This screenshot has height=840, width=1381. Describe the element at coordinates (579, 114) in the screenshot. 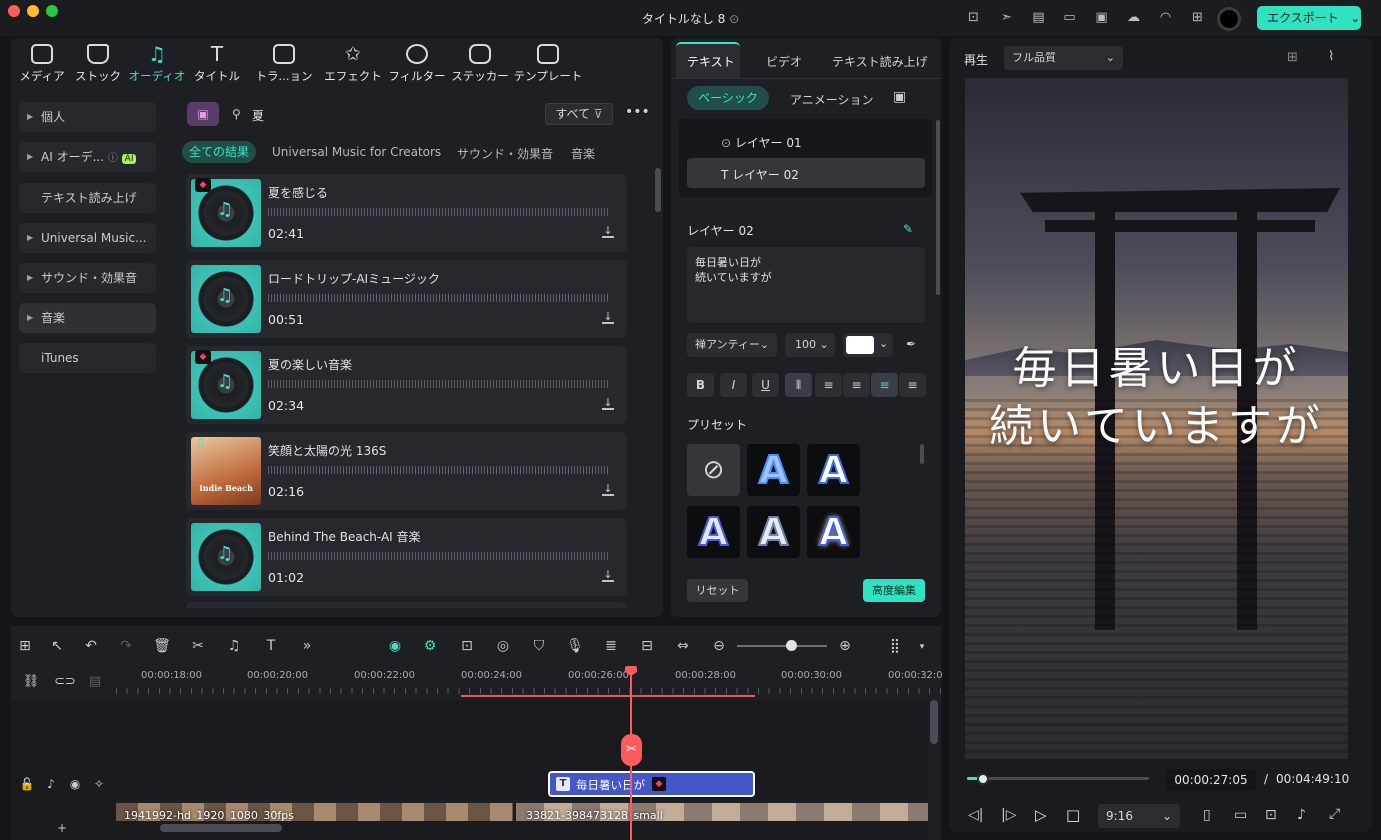

I see `filter-dropdown: すべて ⊽` at that location.